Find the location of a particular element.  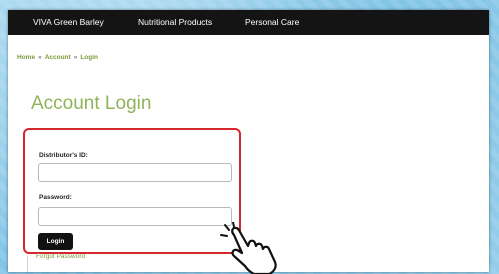

distributor-id-input is located at coordinates (135, 172).